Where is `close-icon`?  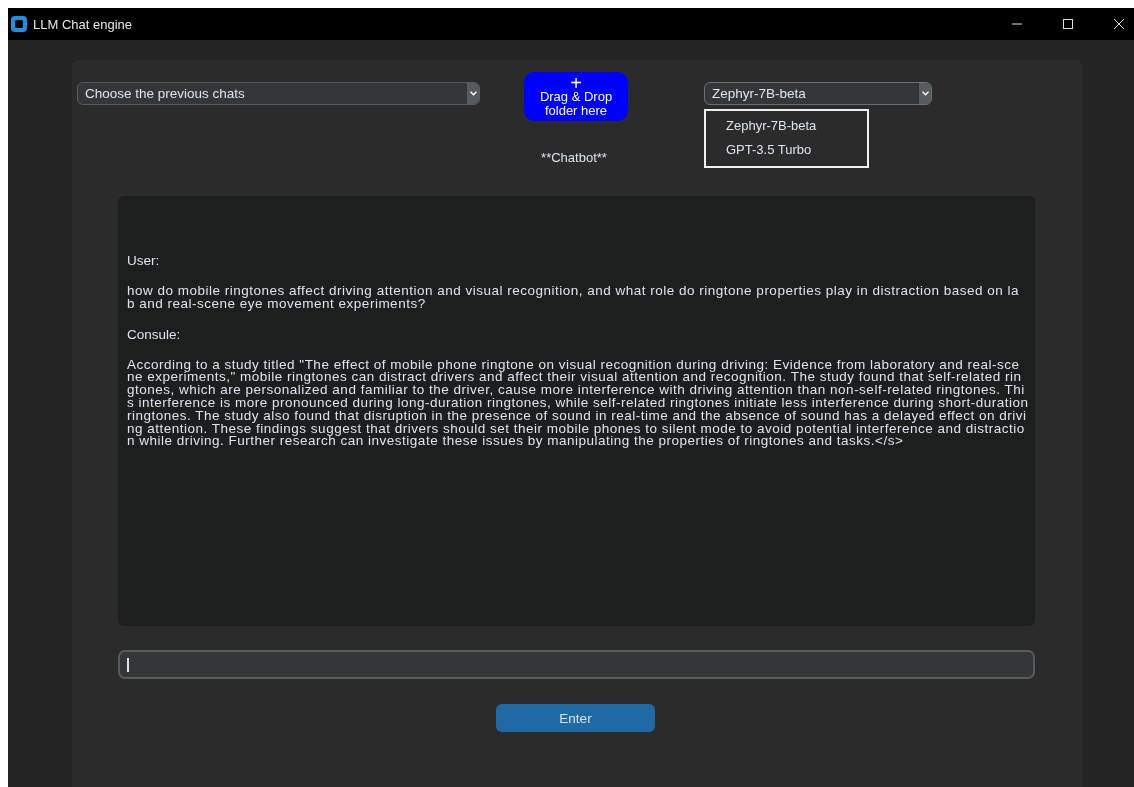 close-icon is located at coordinates (1119, 24).